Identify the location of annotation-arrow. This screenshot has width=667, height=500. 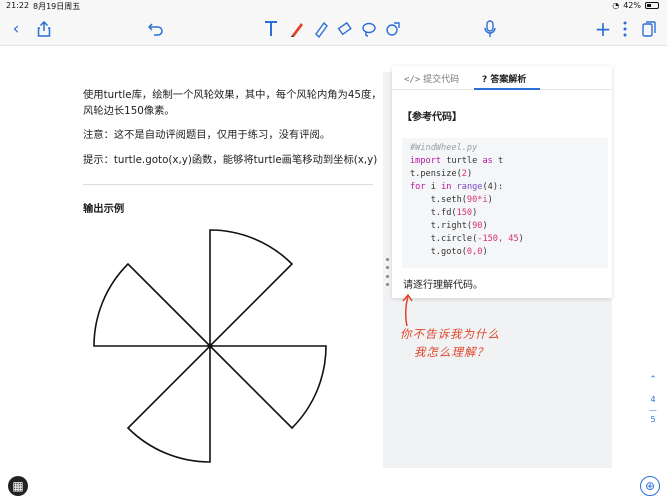
(407, 310).